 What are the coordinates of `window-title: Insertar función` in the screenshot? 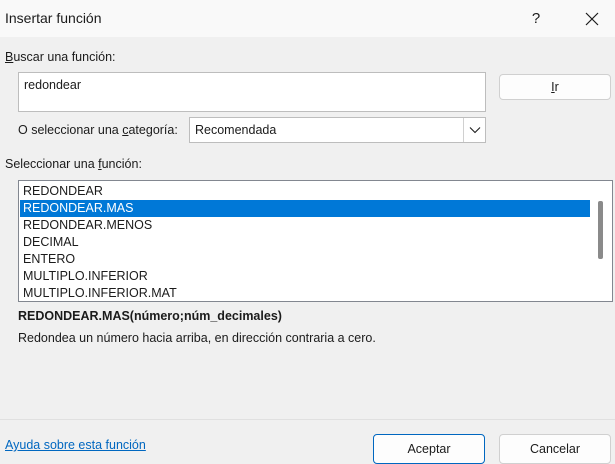 It's located at (53, 18).